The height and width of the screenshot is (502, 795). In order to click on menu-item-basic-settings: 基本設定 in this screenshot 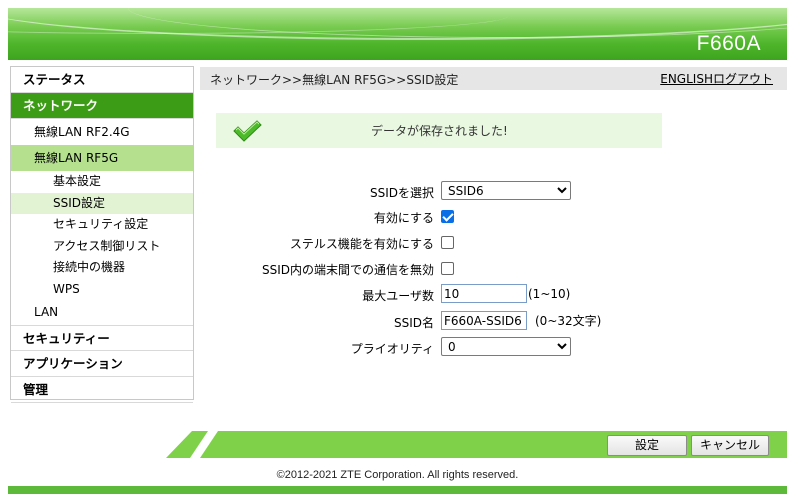, I will do `click(102, 182)`.